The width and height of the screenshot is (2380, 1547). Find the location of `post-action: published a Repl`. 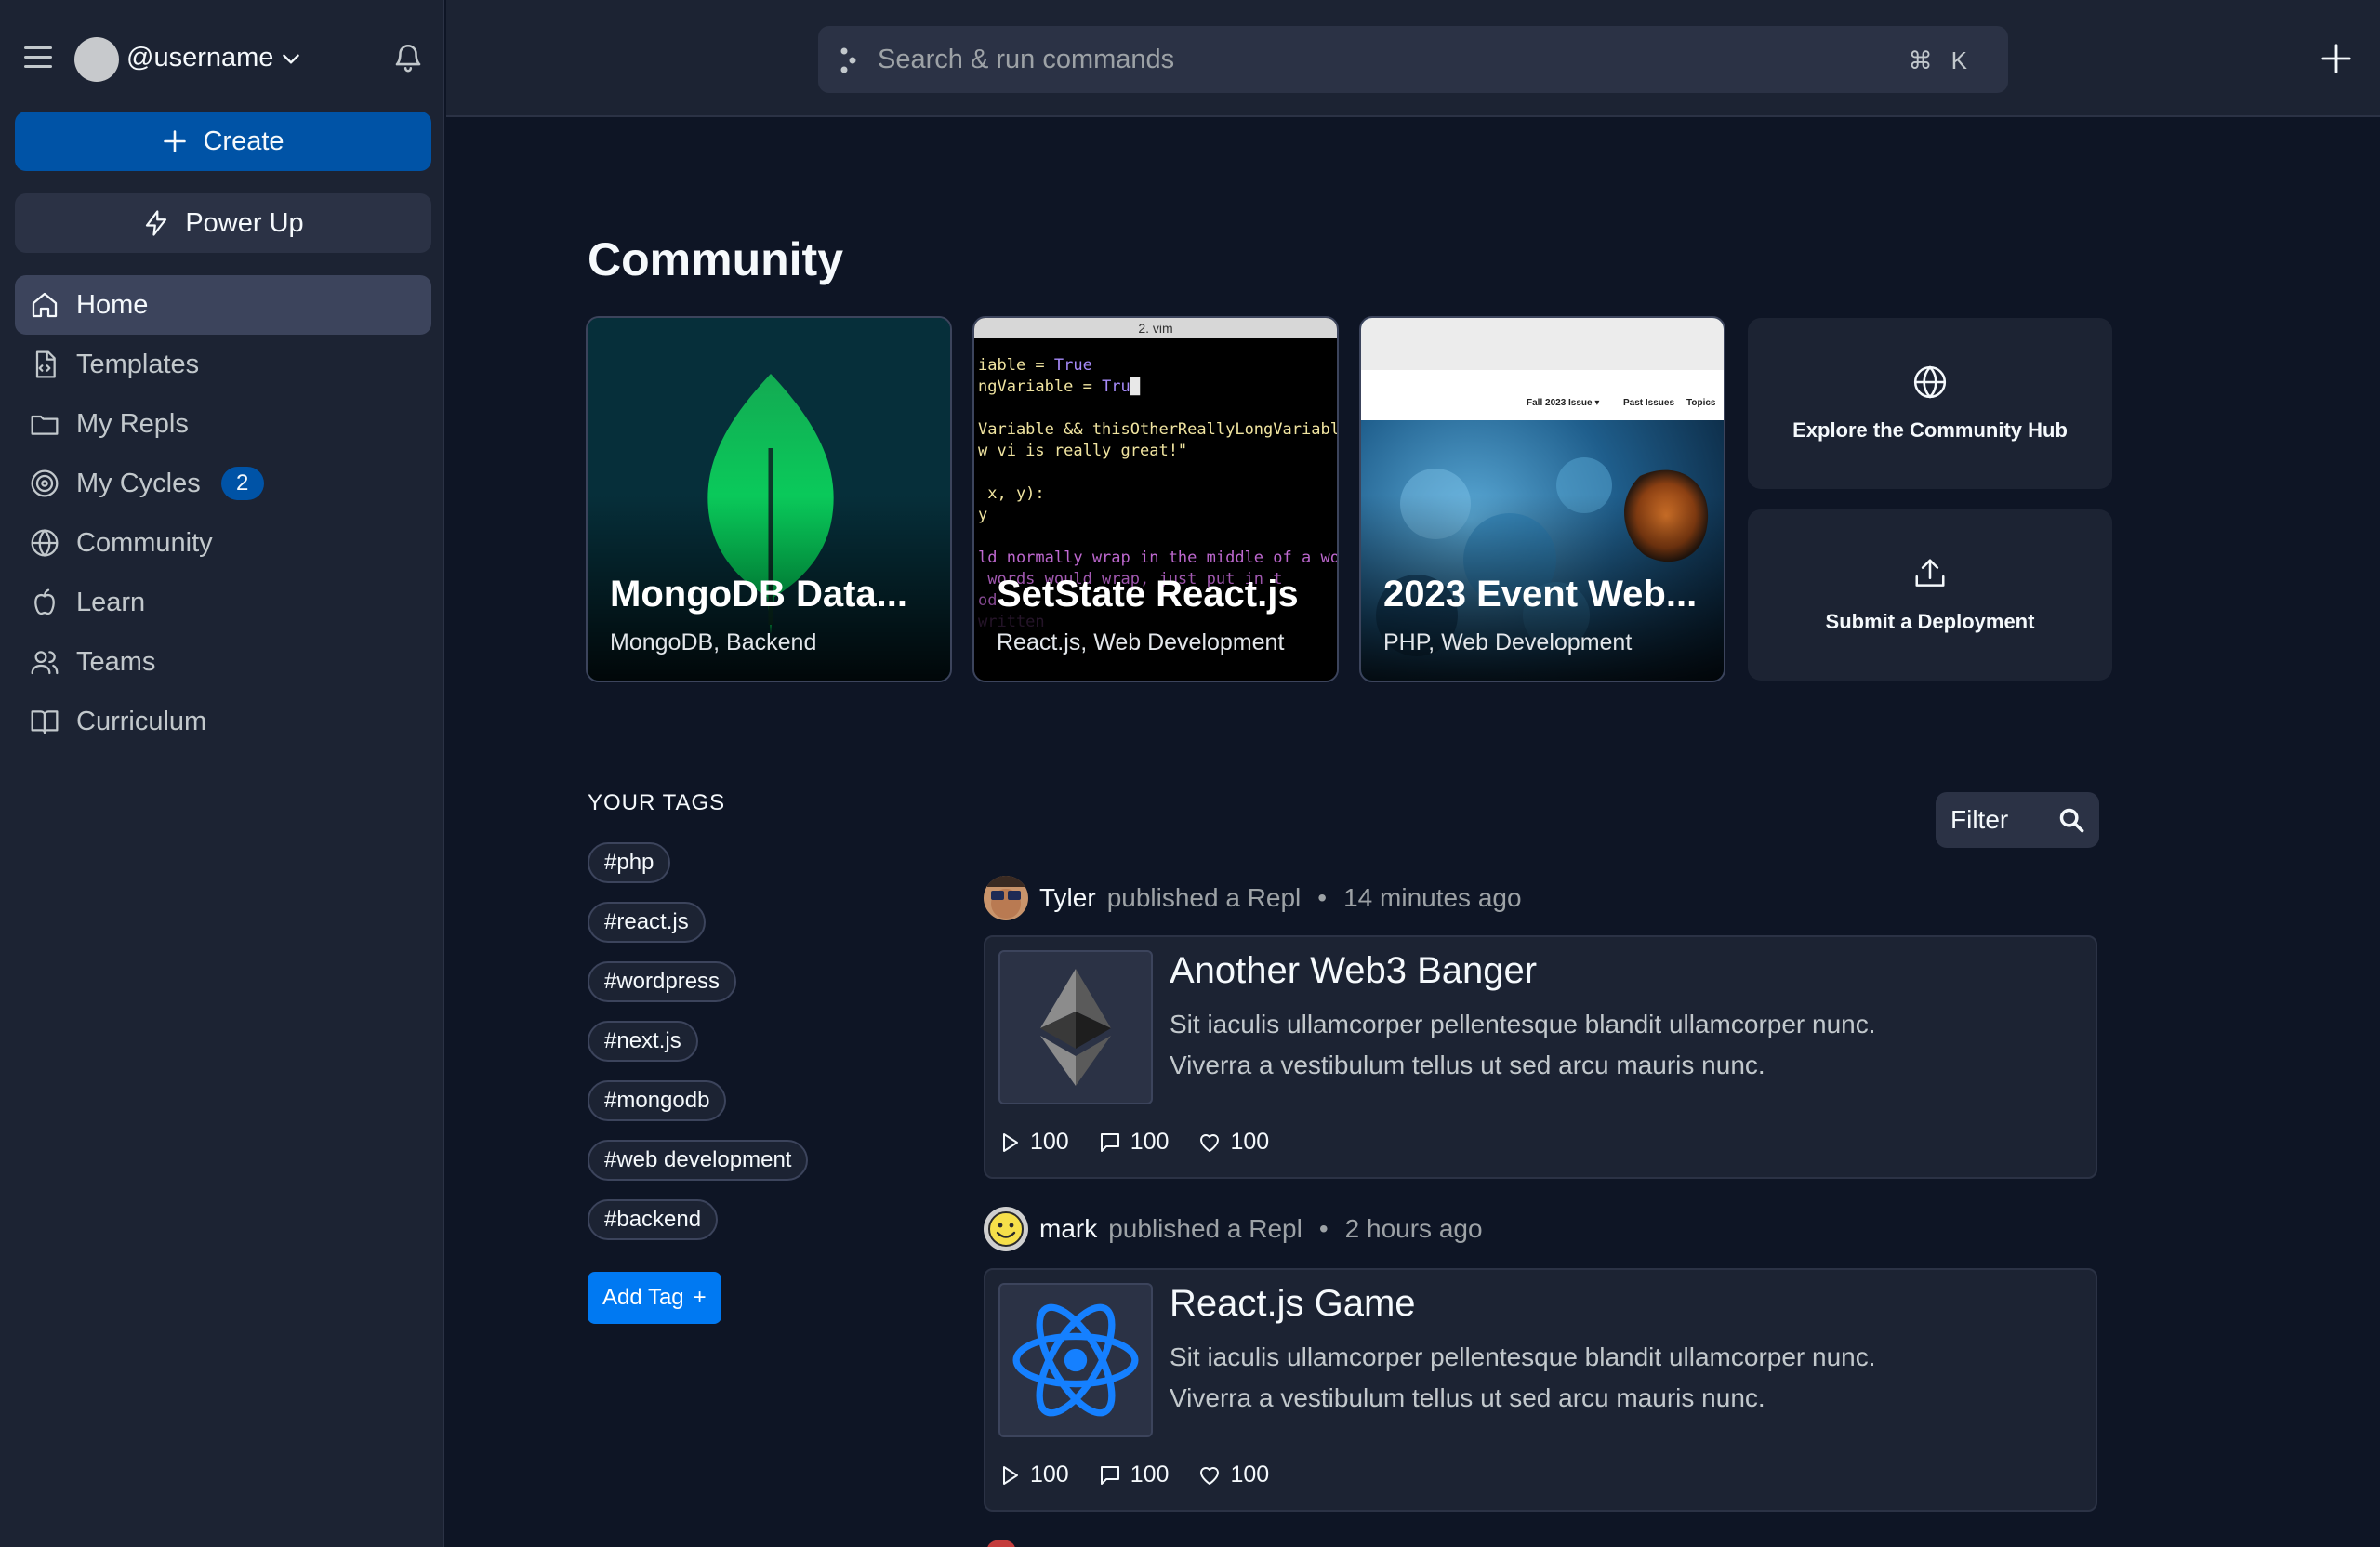

post-action: published a Repl is located at coordinates (1205, 1228).